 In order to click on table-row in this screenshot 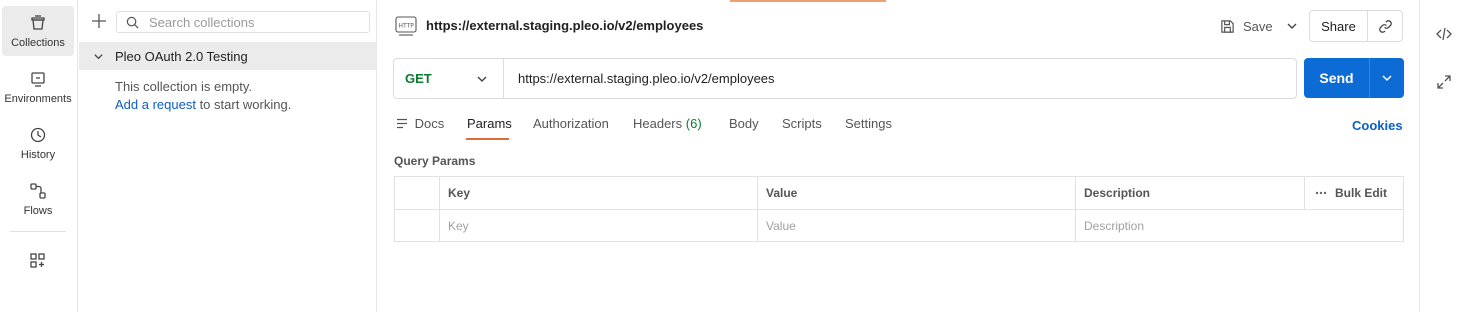, I will do `click(899, 226)`.